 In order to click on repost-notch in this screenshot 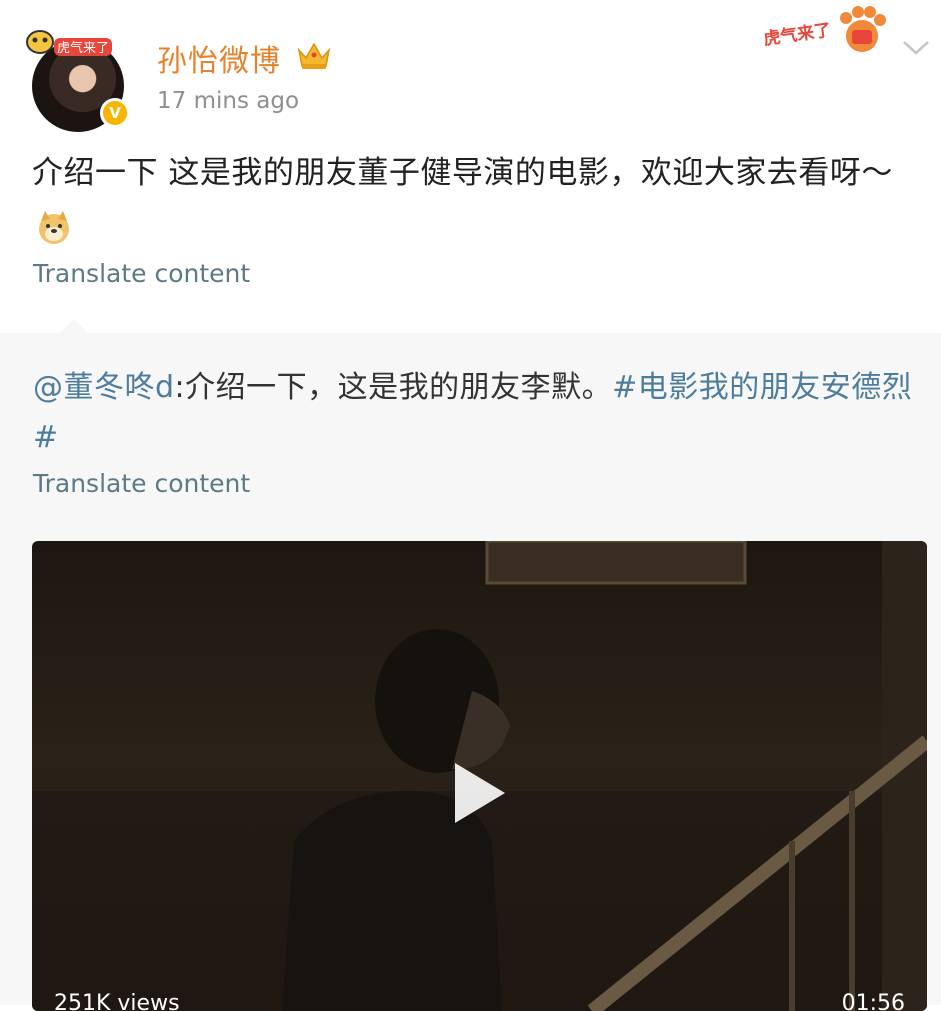, I will do `click(74, 326)`.